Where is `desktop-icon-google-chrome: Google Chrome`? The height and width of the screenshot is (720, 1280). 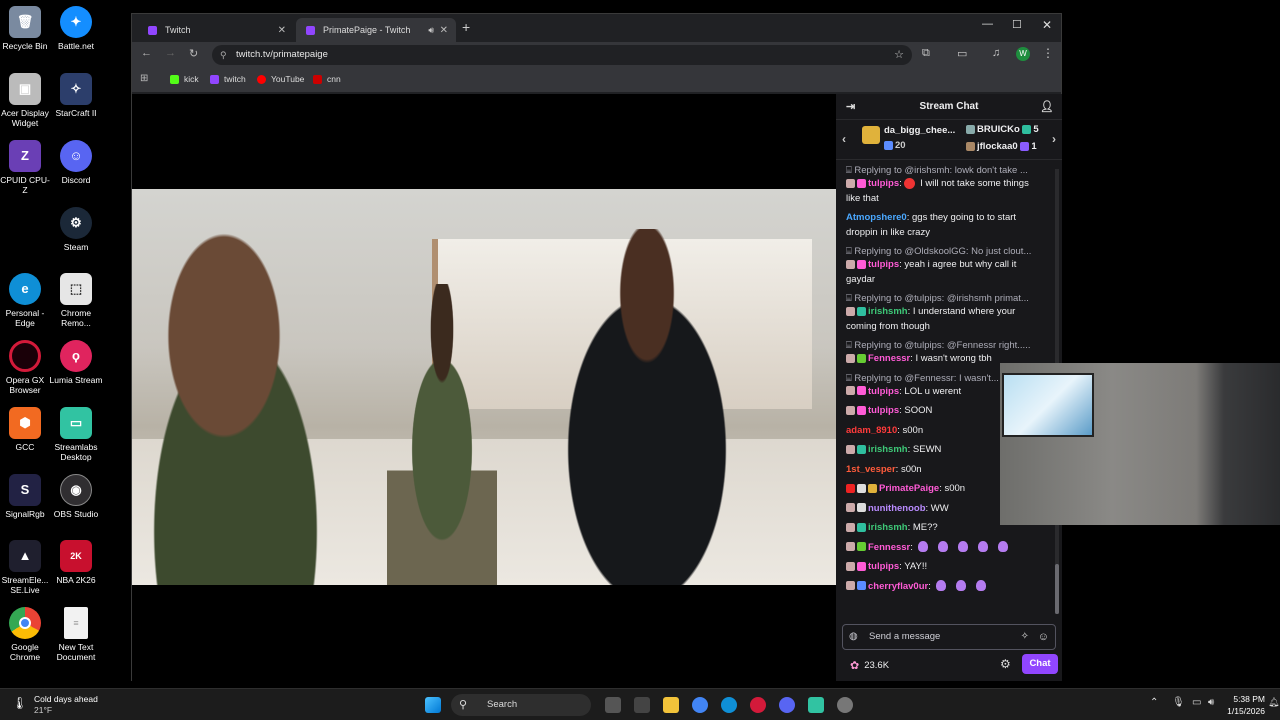 desktop-icon-google-chrome: Google Chrome is located at coordinates (26, 634).